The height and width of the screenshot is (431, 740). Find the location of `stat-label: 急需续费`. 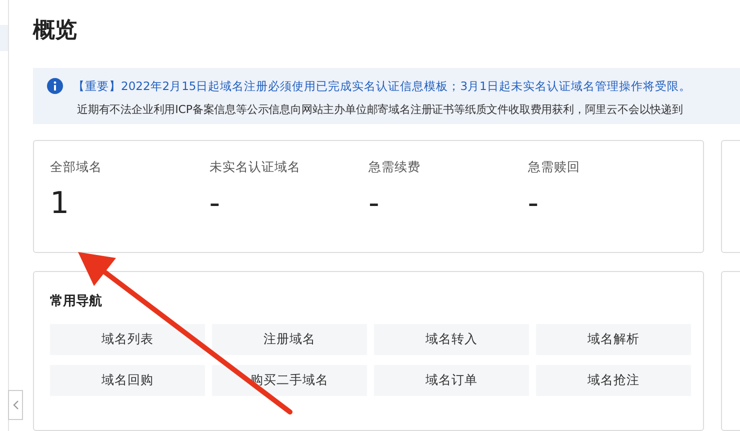

stat-label: 急需续费 is located at coordinates (394, 167).